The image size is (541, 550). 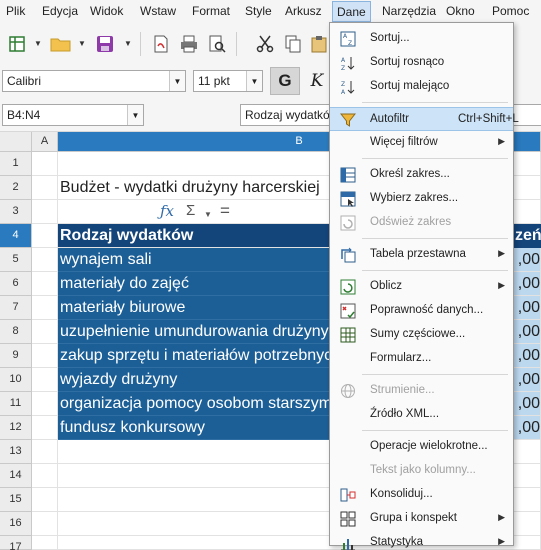 I want to click on row-header: 12, so click(x=16, y=428).